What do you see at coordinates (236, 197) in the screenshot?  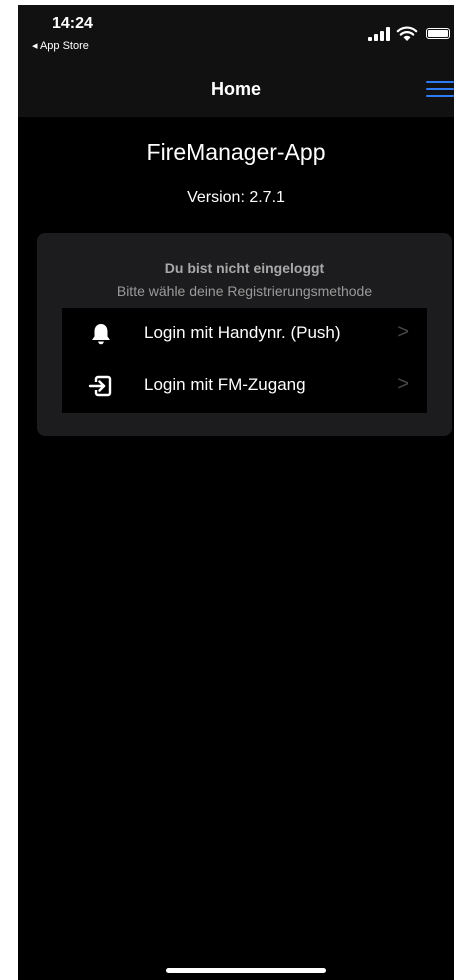 I see `app-version: Version: 2.7.1` at bounding box center [236, 197].